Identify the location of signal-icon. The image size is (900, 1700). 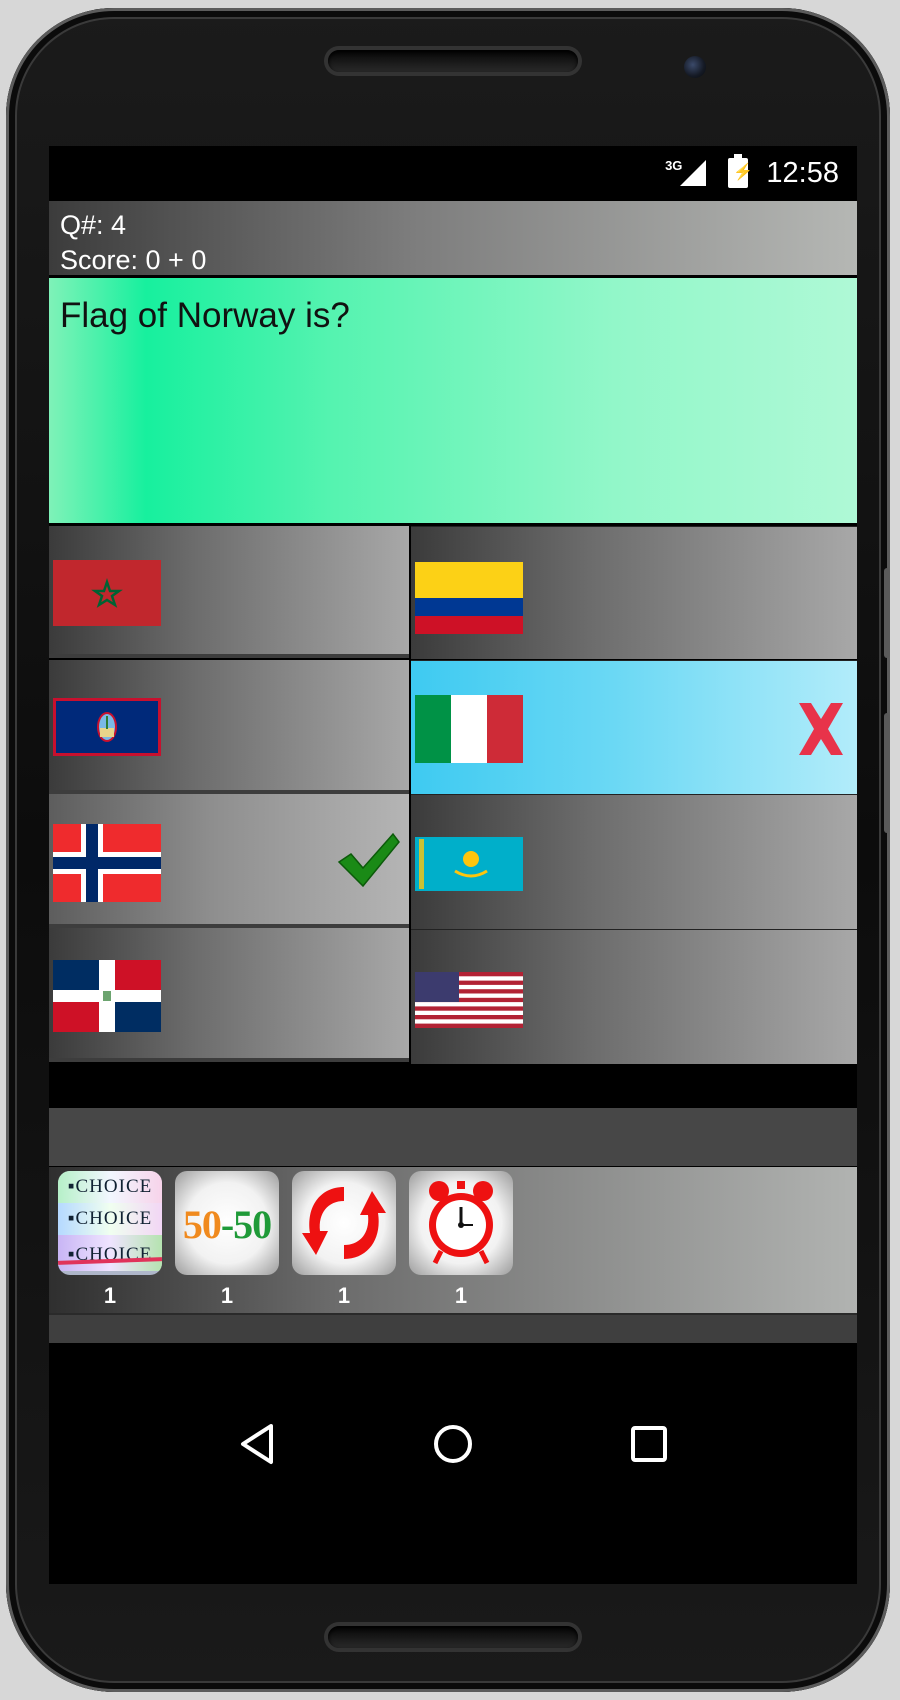
(693, 173).